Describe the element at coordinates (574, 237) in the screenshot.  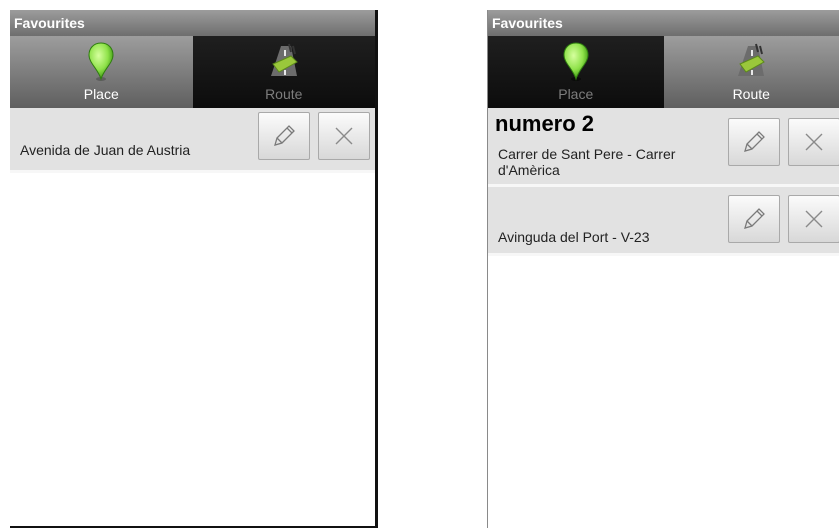
I see `favourite-address: Avinguda del Port - V-23` at that location.